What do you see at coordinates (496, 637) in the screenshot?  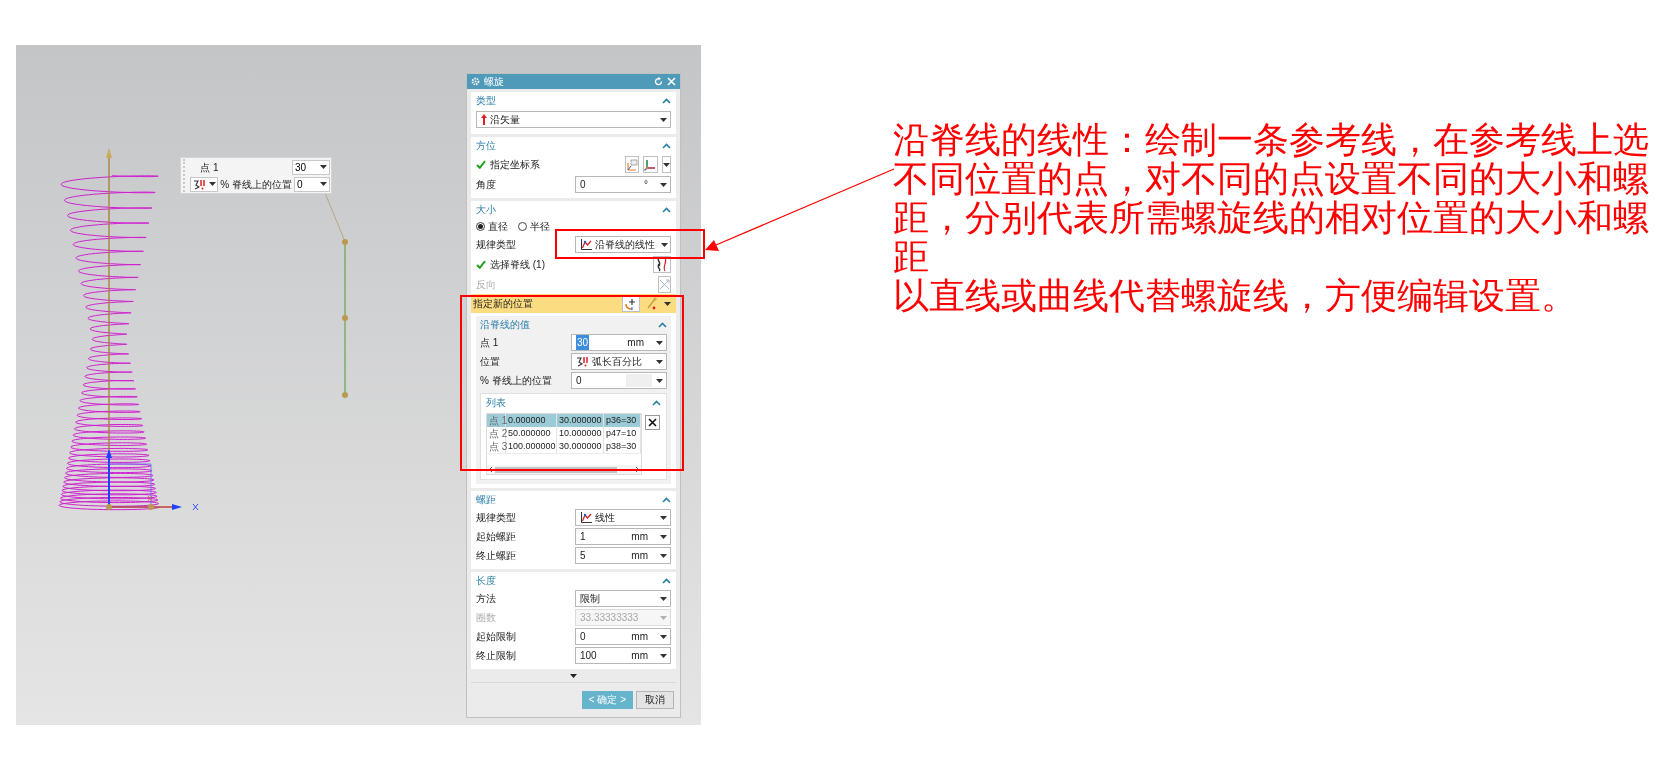 I see `field-label: 起始限制` at bounding box center [496, 637].